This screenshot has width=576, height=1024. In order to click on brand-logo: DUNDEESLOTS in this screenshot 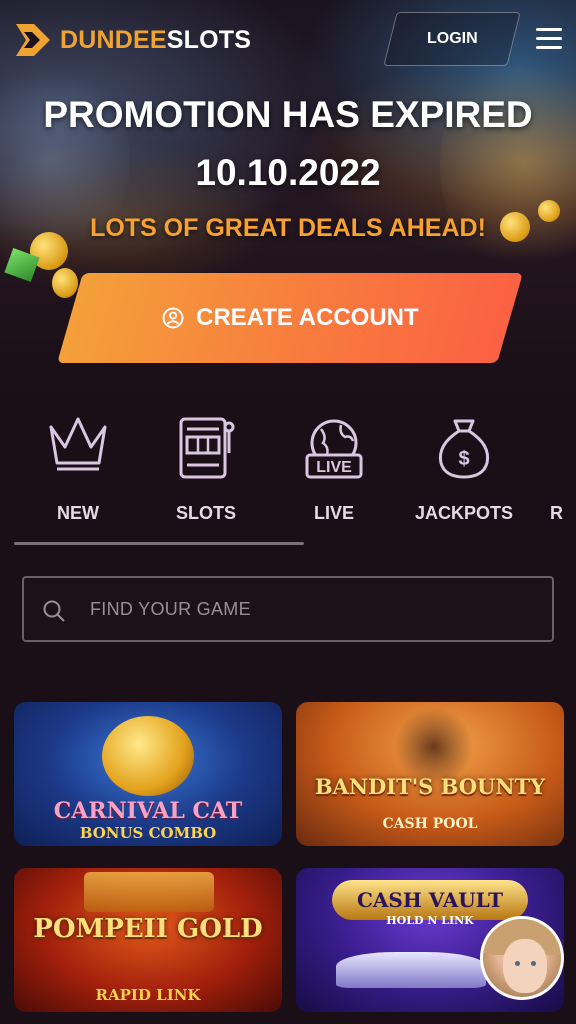, I will do `click(132, 40)`.